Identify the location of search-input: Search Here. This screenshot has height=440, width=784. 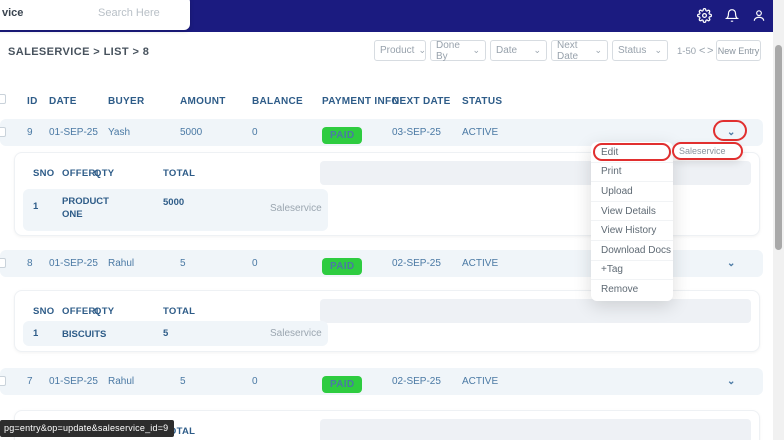
(129, 13).